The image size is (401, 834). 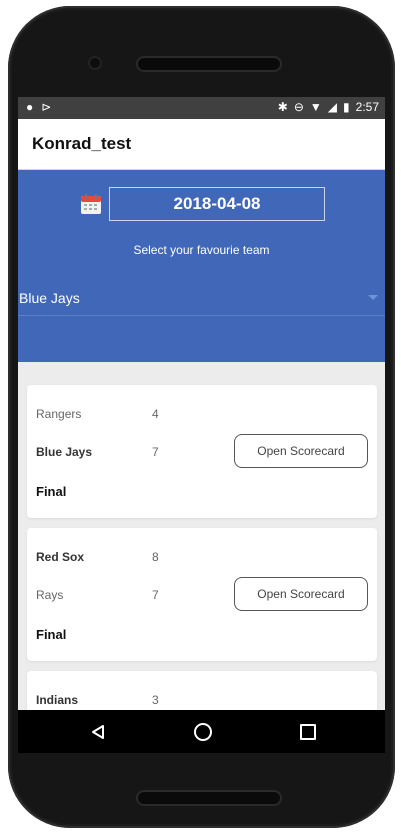 I want to click on away-team: Rangers, so click(x=59, y=414).